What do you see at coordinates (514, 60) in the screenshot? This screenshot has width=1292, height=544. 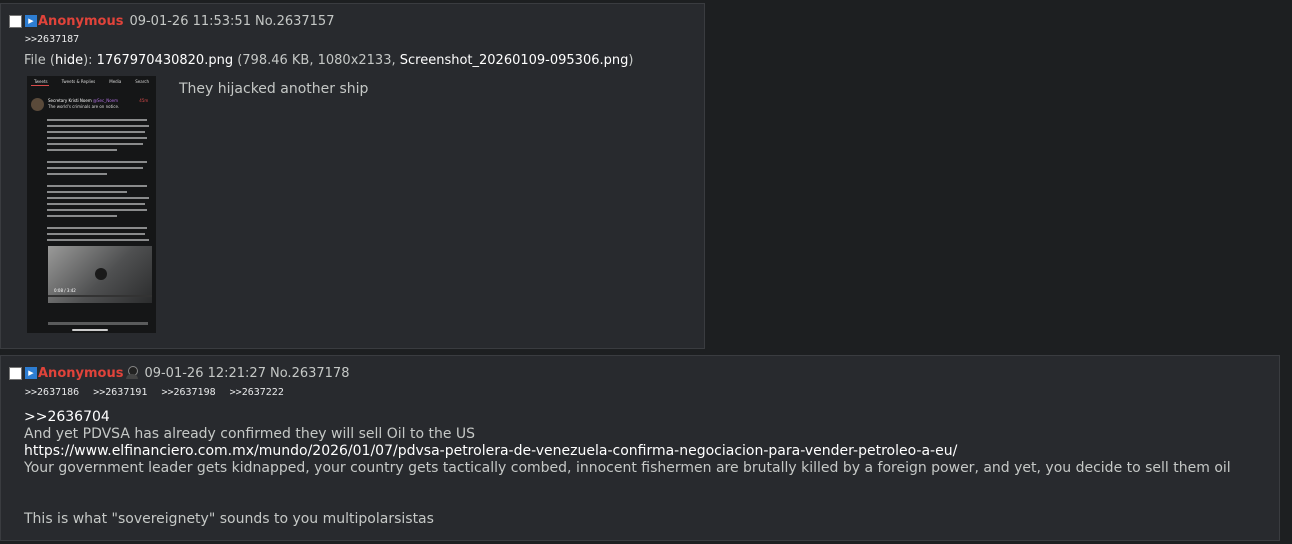 I see `file-original-name: Screenshot_20260109-095306.png` at bounding box center [514, 60].